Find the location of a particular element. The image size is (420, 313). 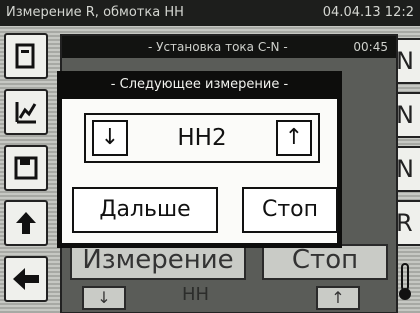

current-setup-timer: 00:45 is located at coordinates (370, 47).